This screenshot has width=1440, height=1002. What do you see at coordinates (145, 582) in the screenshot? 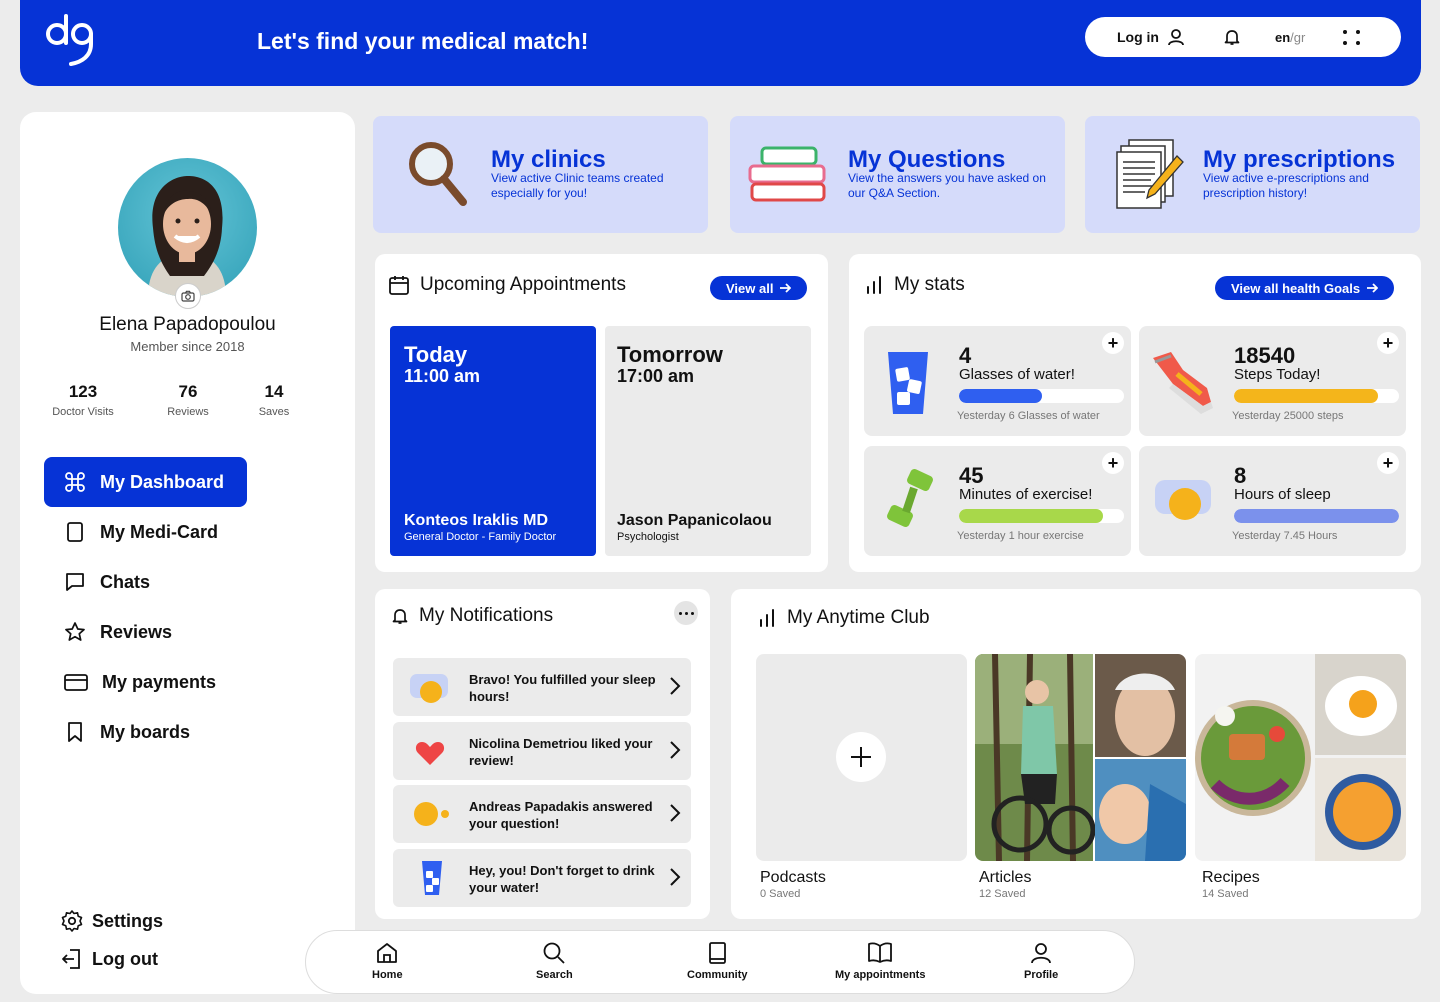
I see `sidebar-item-chats: Chats` at bounding box center [145, 582].